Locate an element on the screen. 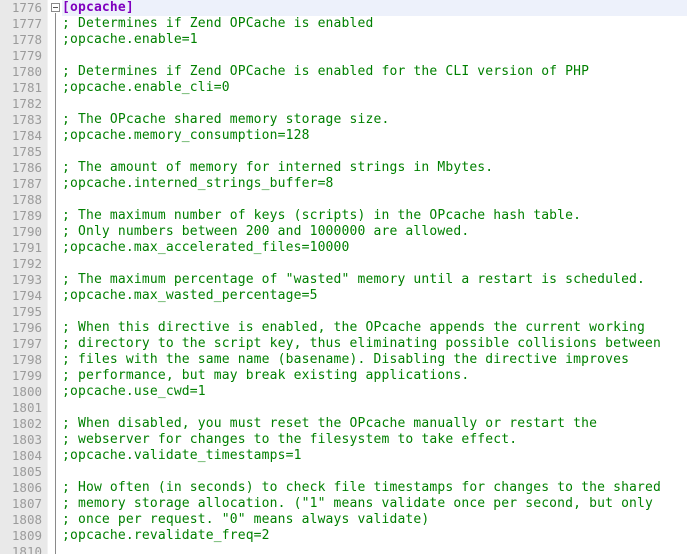 The width and height of the screenshot is (687, 554). code-line: [opcache] is located at coordinates (343, 8).